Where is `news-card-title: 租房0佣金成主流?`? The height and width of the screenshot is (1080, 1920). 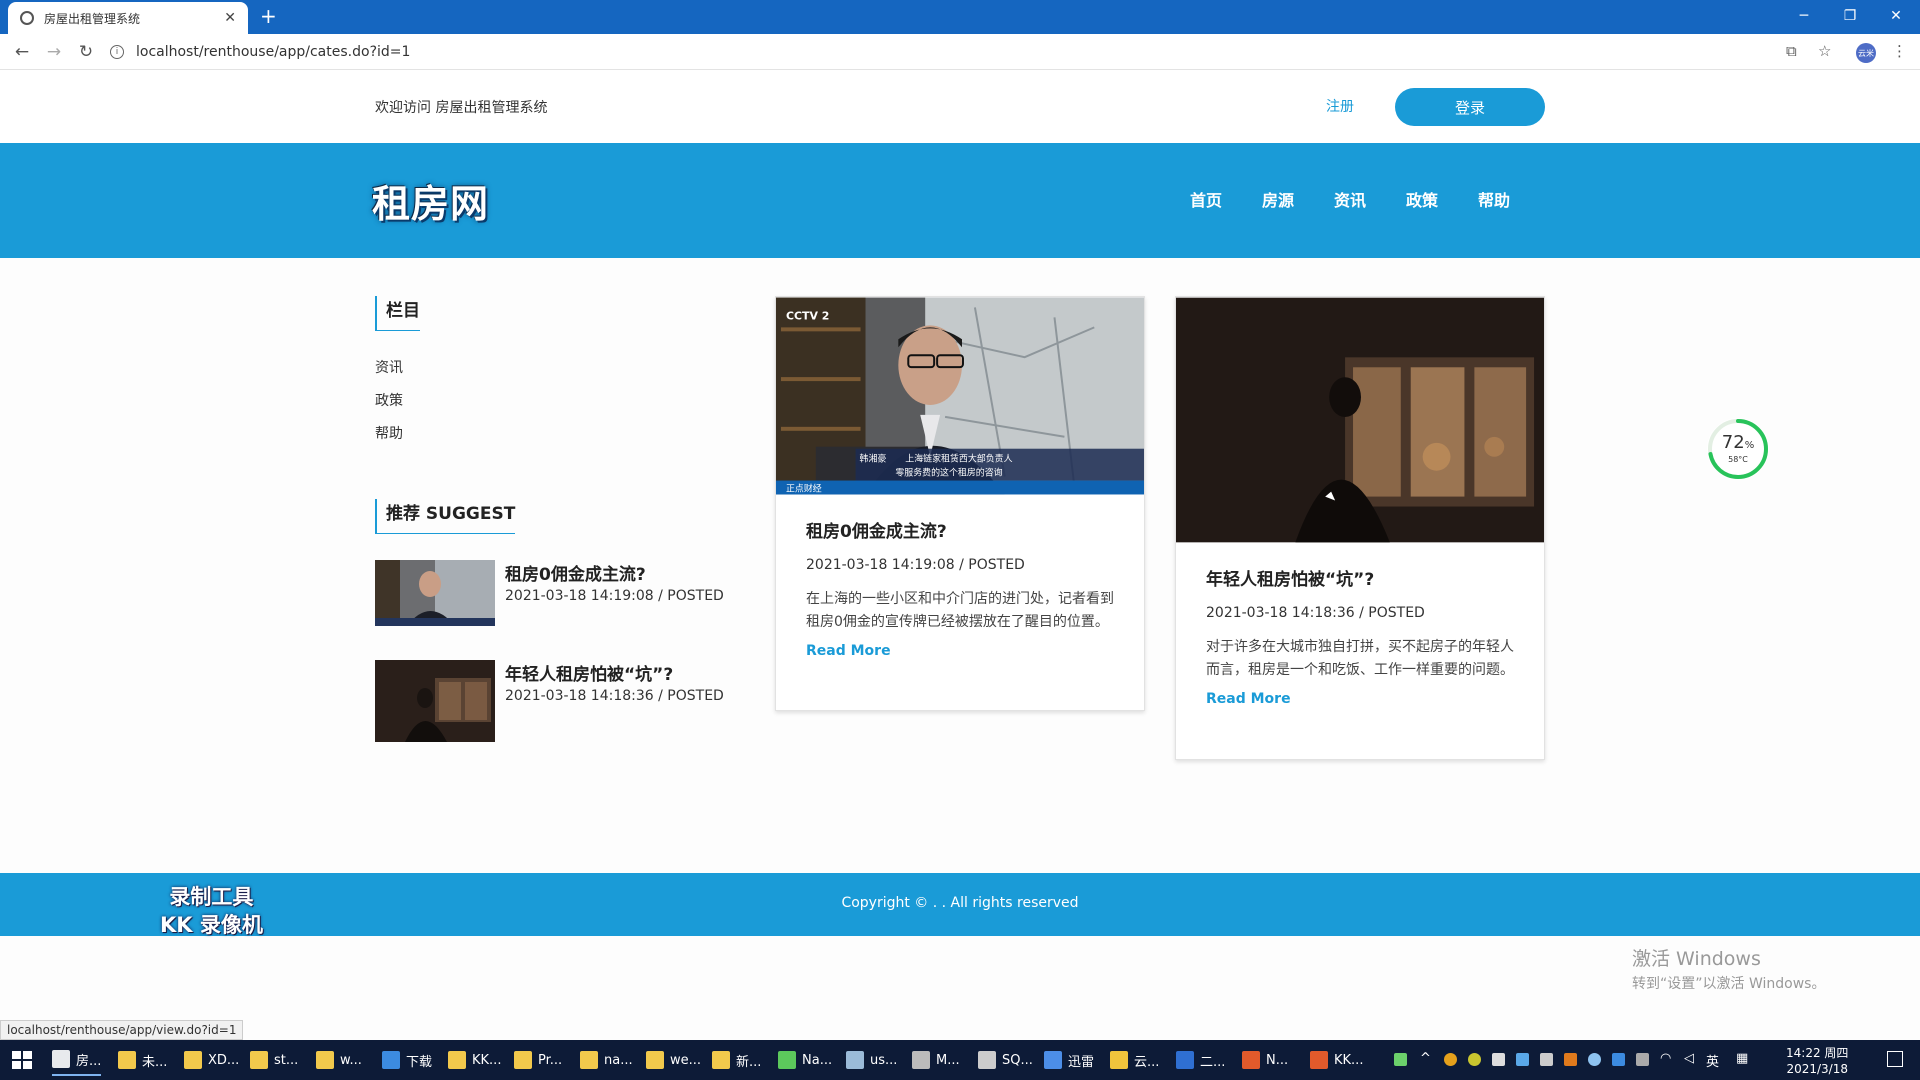
news-card-title: 租房0佣金成主流? is located at coordinates (960, 529).